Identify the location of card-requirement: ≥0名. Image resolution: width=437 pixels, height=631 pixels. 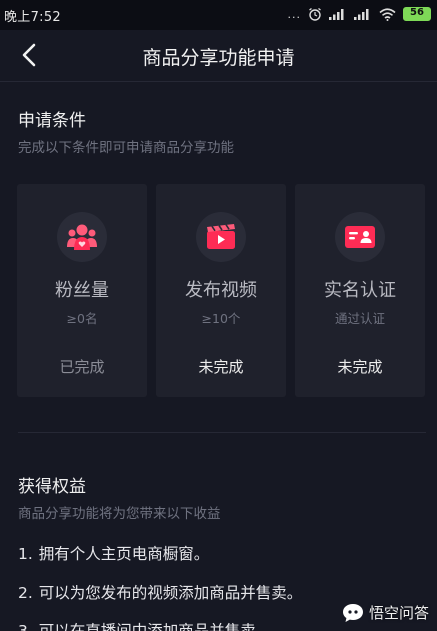
(82, 318).